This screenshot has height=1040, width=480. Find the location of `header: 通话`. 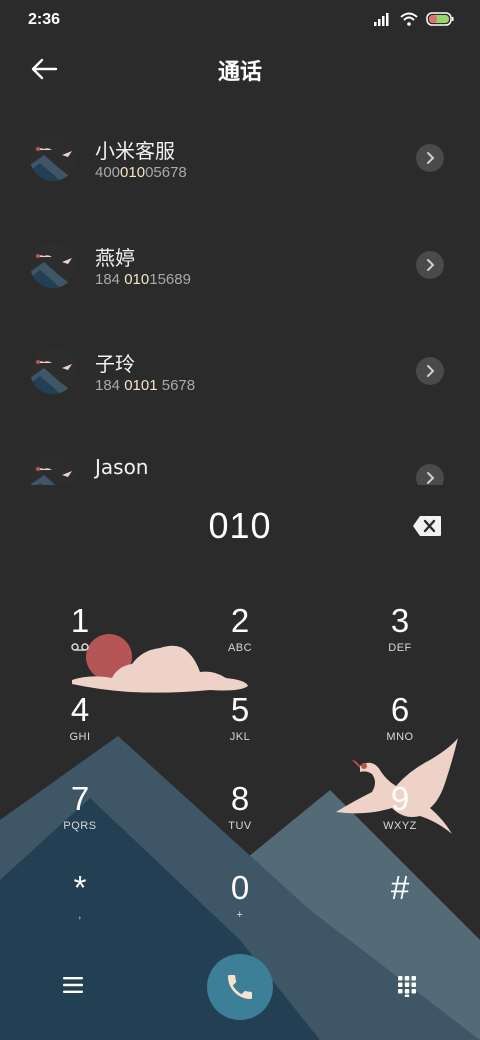

header: 通话 is located at coordinates (240, 70).